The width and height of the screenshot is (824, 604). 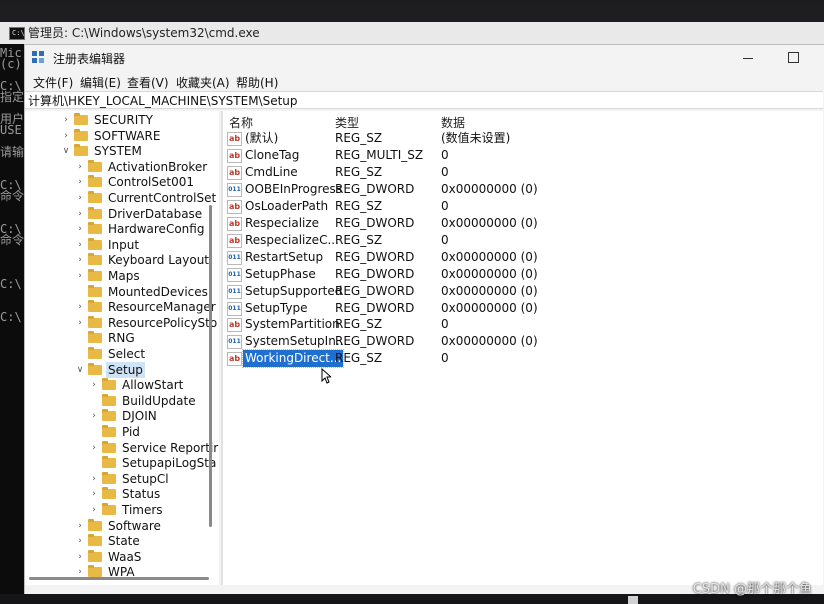 What do you see at coordinates (424, 100) in the screenshot?
I see `address-bar: 计算机\HKEY_LOCAL_MACHINE\SYSTEM\Setup` at bounding box center [424, 100].